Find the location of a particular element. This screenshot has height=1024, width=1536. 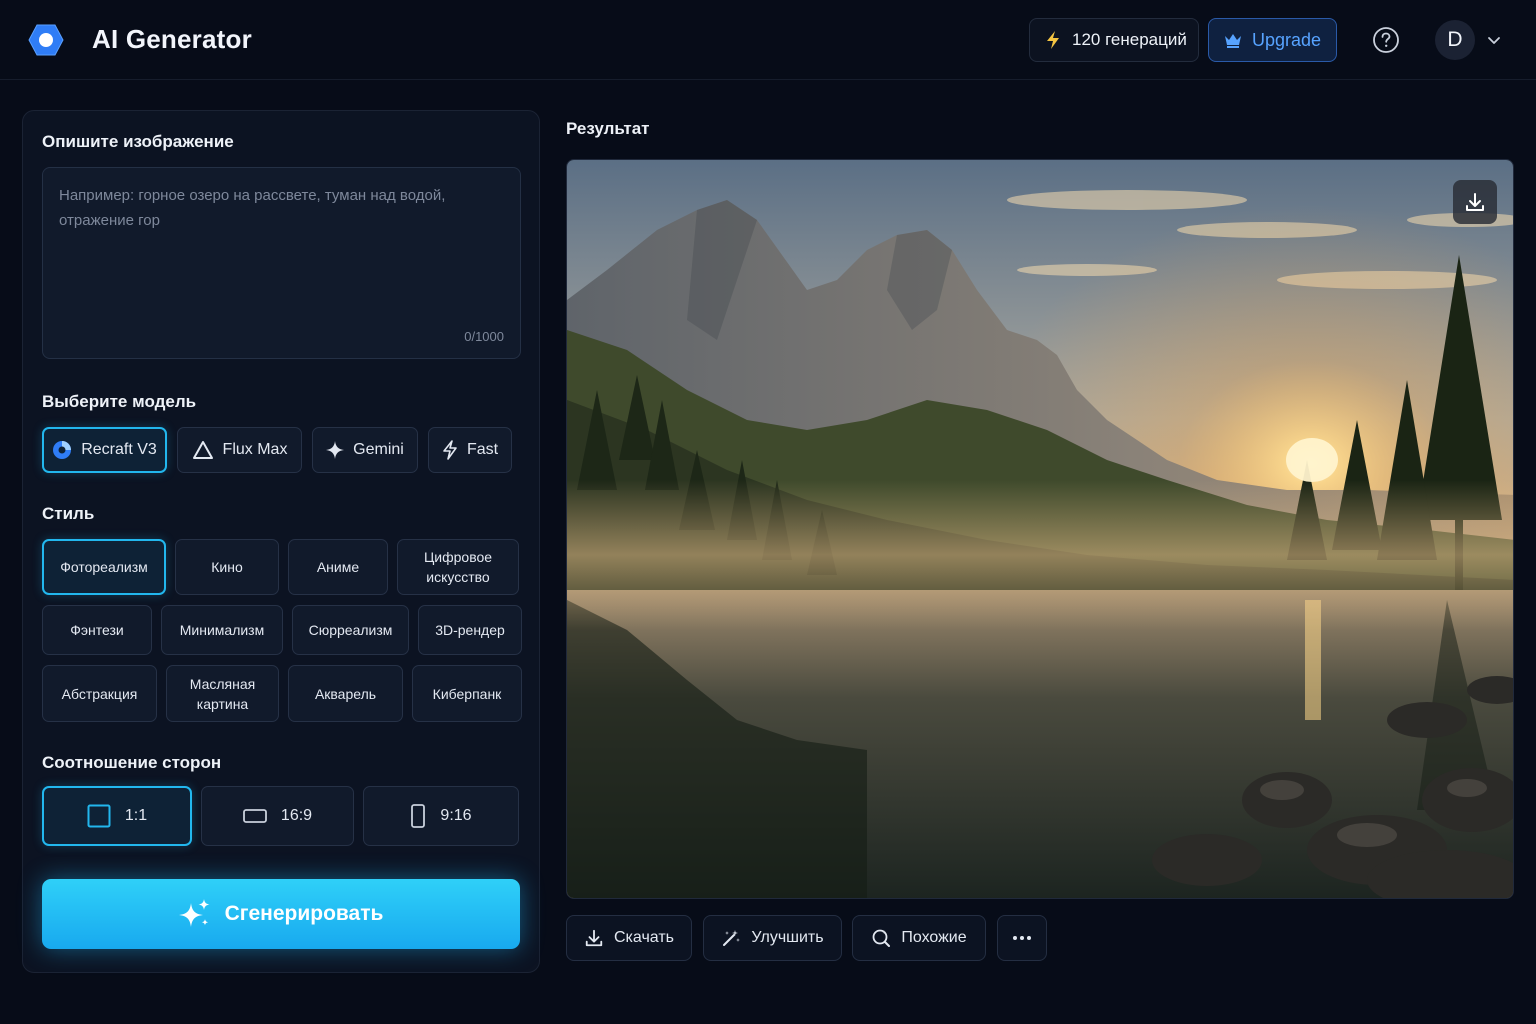

app-title: AI Generator is located at coordinates (172, 39).